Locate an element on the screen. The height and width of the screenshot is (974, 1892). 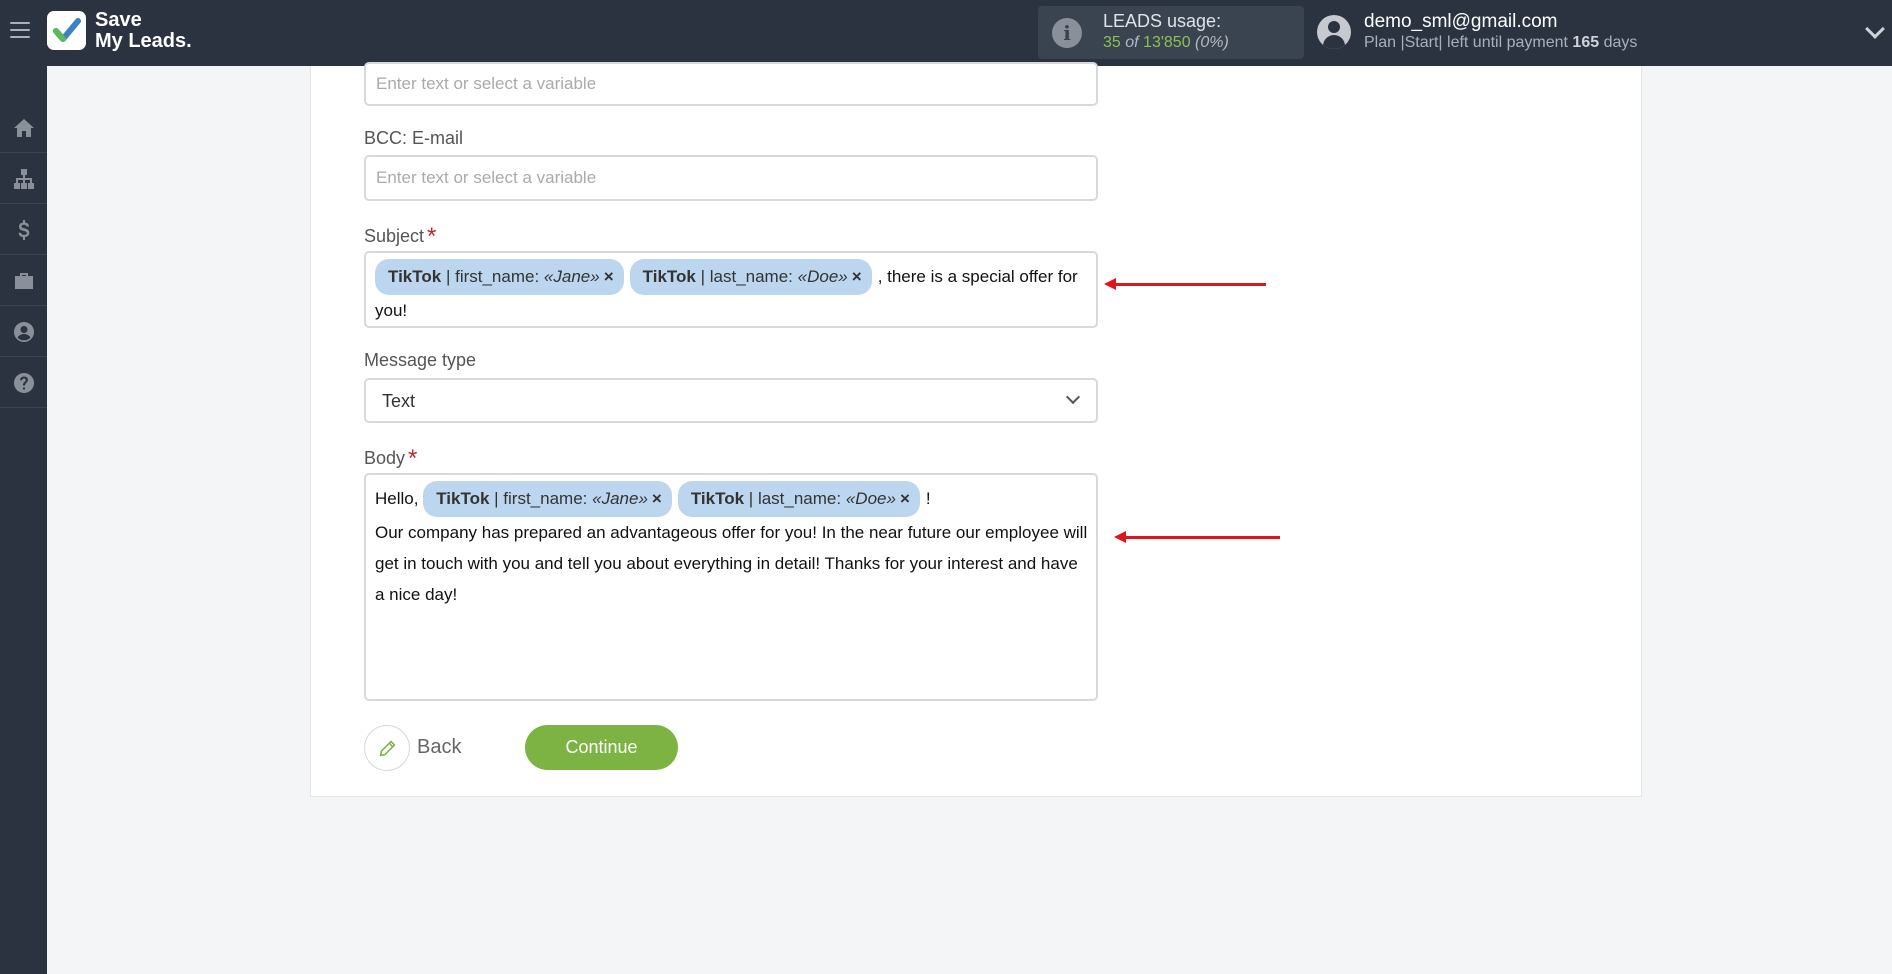
sidebar-item-account is located at coordinates (23, 332).